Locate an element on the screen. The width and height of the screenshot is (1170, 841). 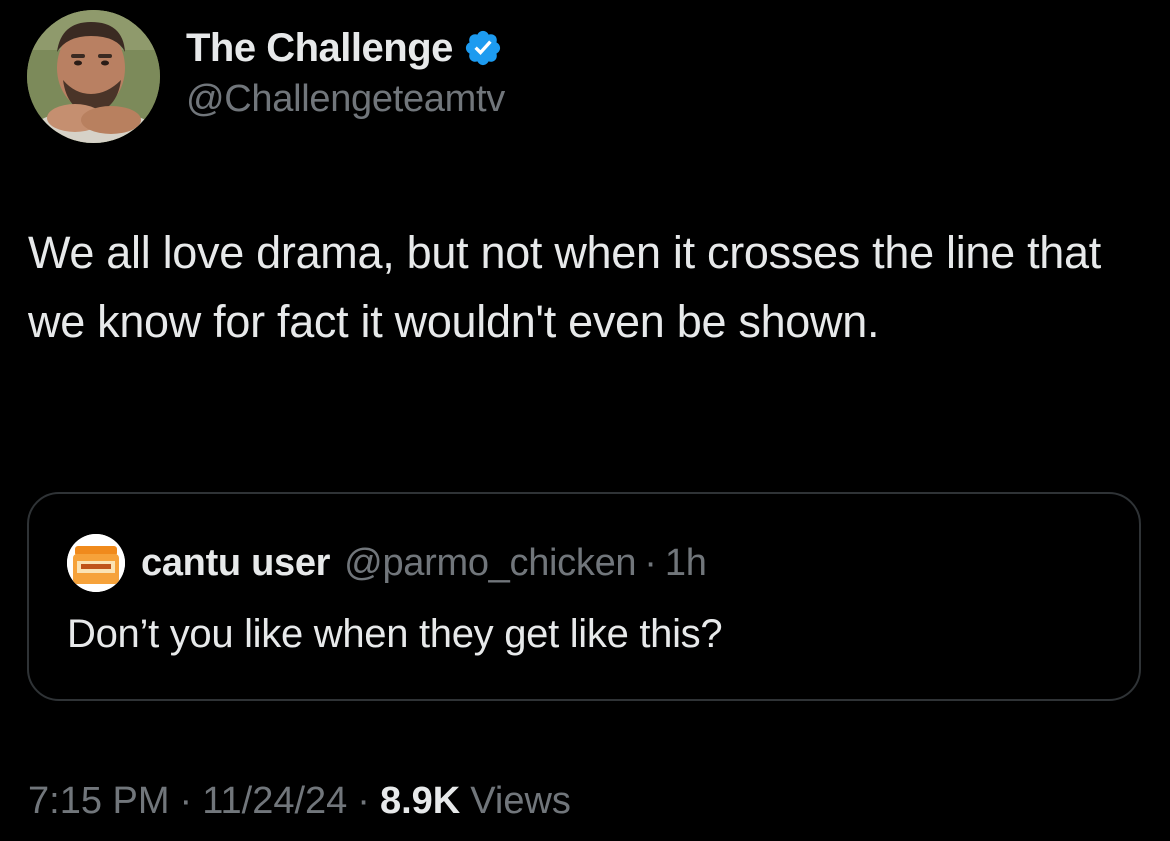
man-portrait-icon is located at coordinates (93, 76).